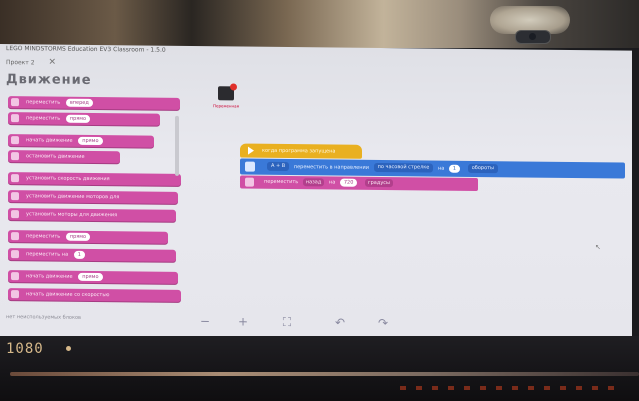 The height and width of the screenshot is (401, 639). What do you see at coordinates (25, 349) in the screenshot?
I see `resolution-label: 1080` at bounding box center [25, 349].